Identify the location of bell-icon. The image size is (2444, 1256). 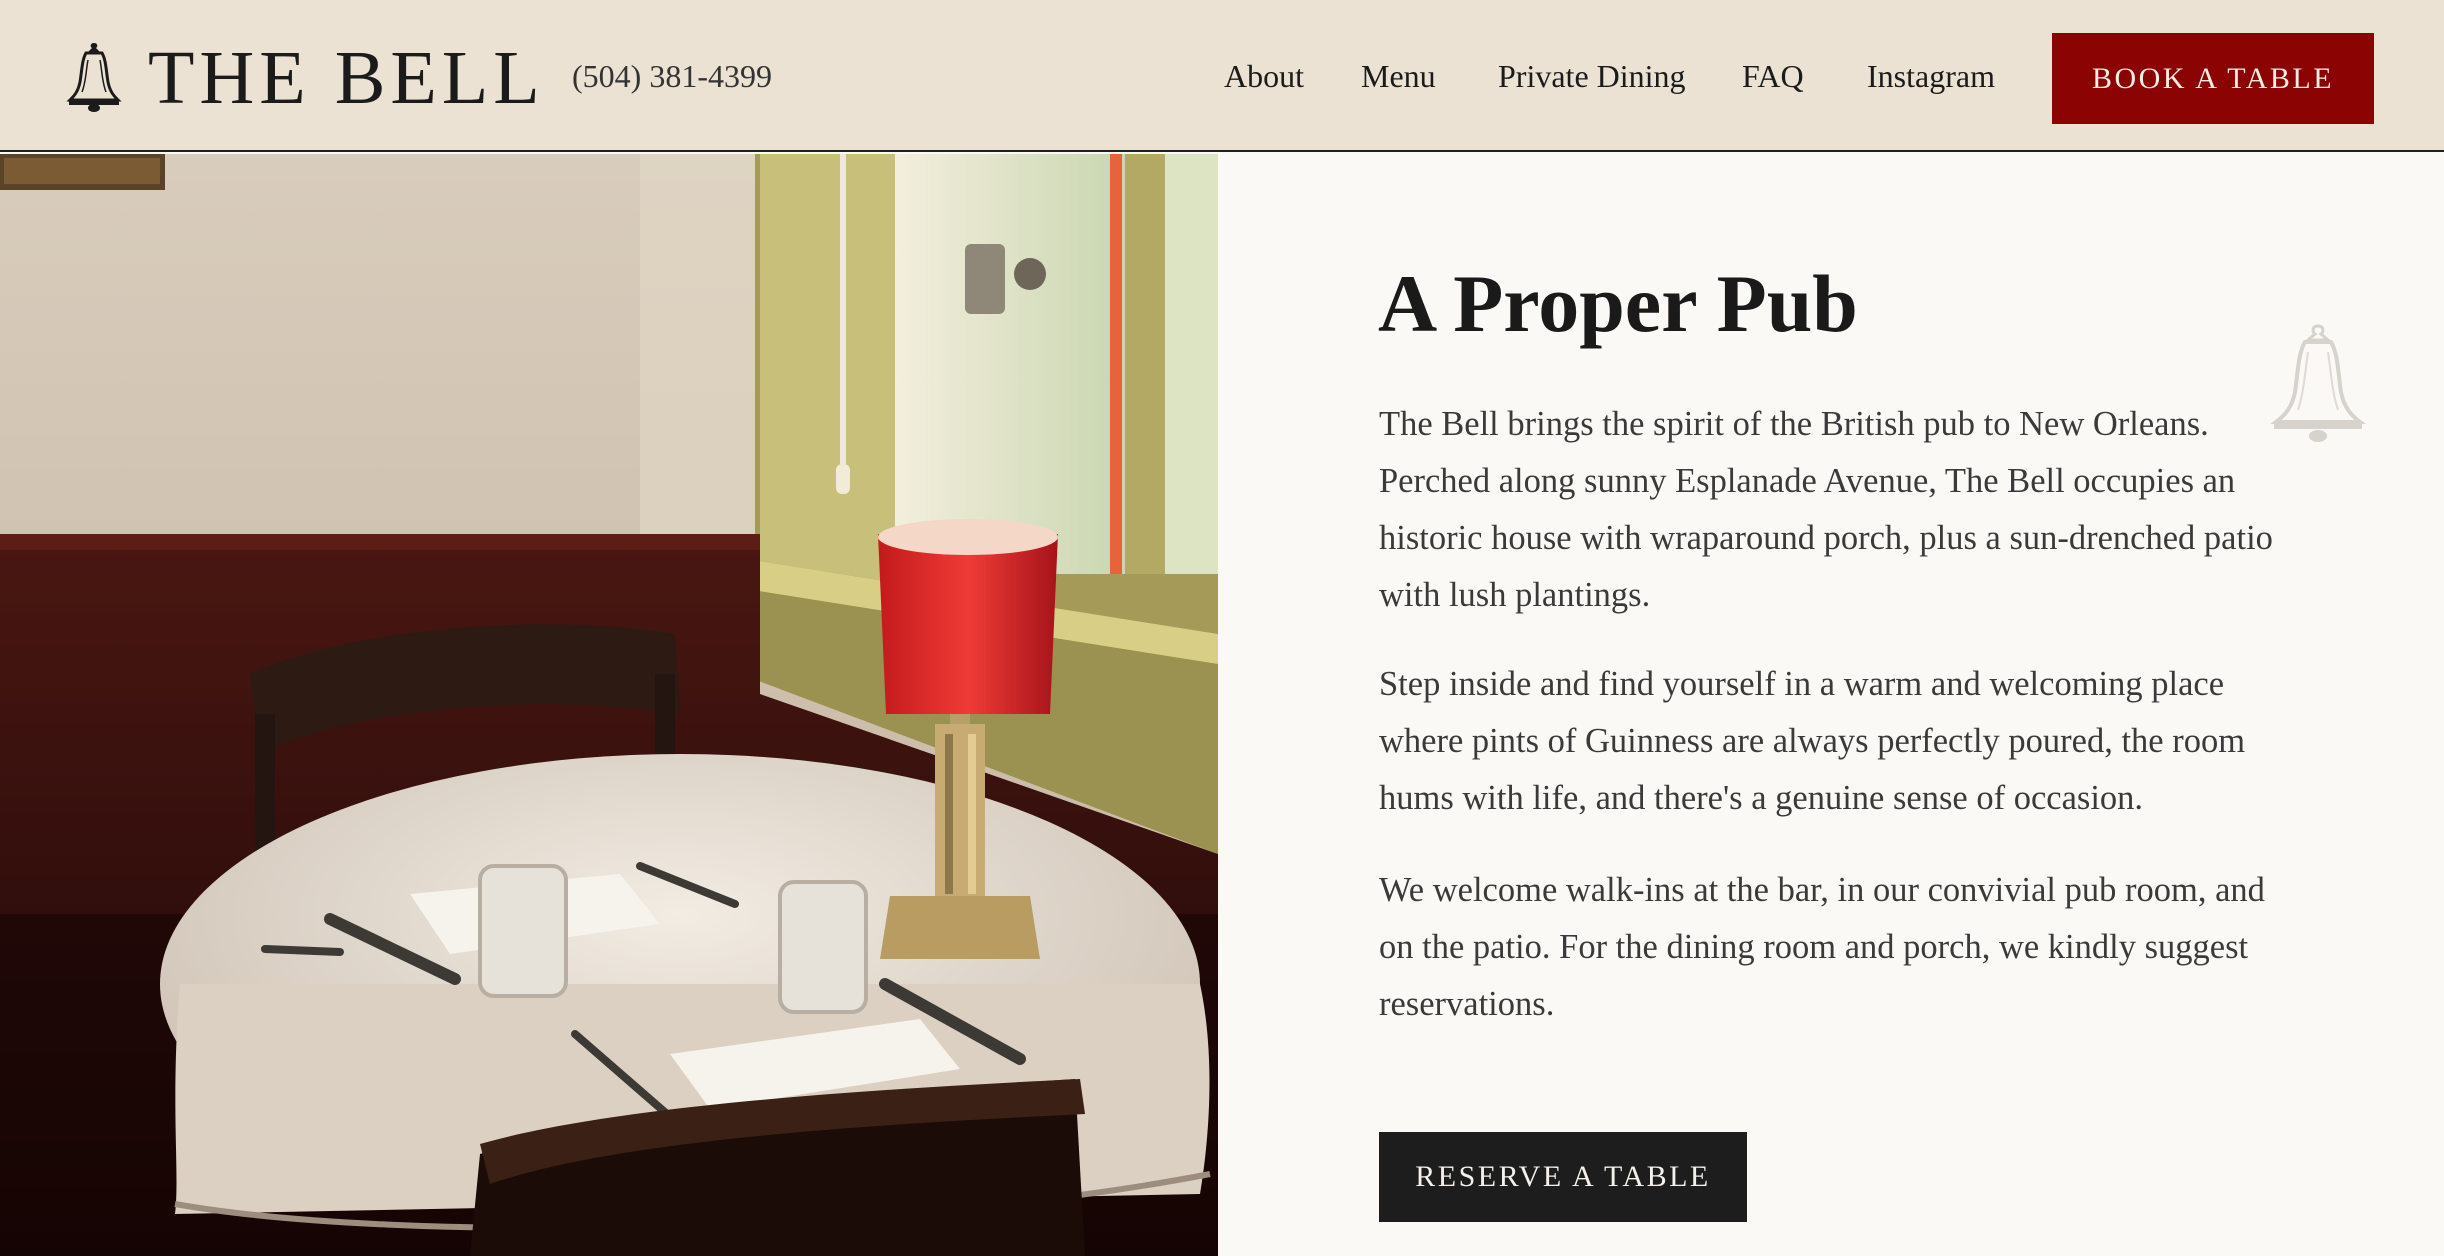
(94, 77).